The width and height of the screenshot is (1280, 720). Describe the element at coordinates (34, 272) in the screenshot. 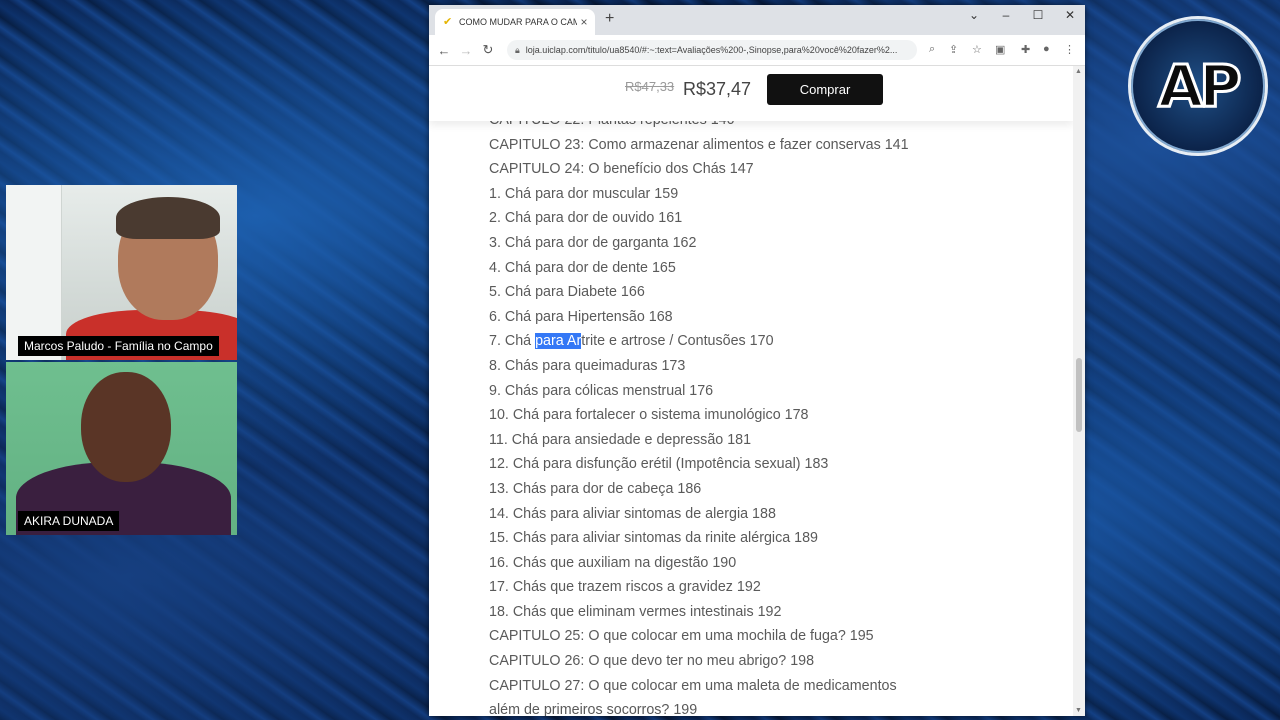

I see `background-shelf` at that location.